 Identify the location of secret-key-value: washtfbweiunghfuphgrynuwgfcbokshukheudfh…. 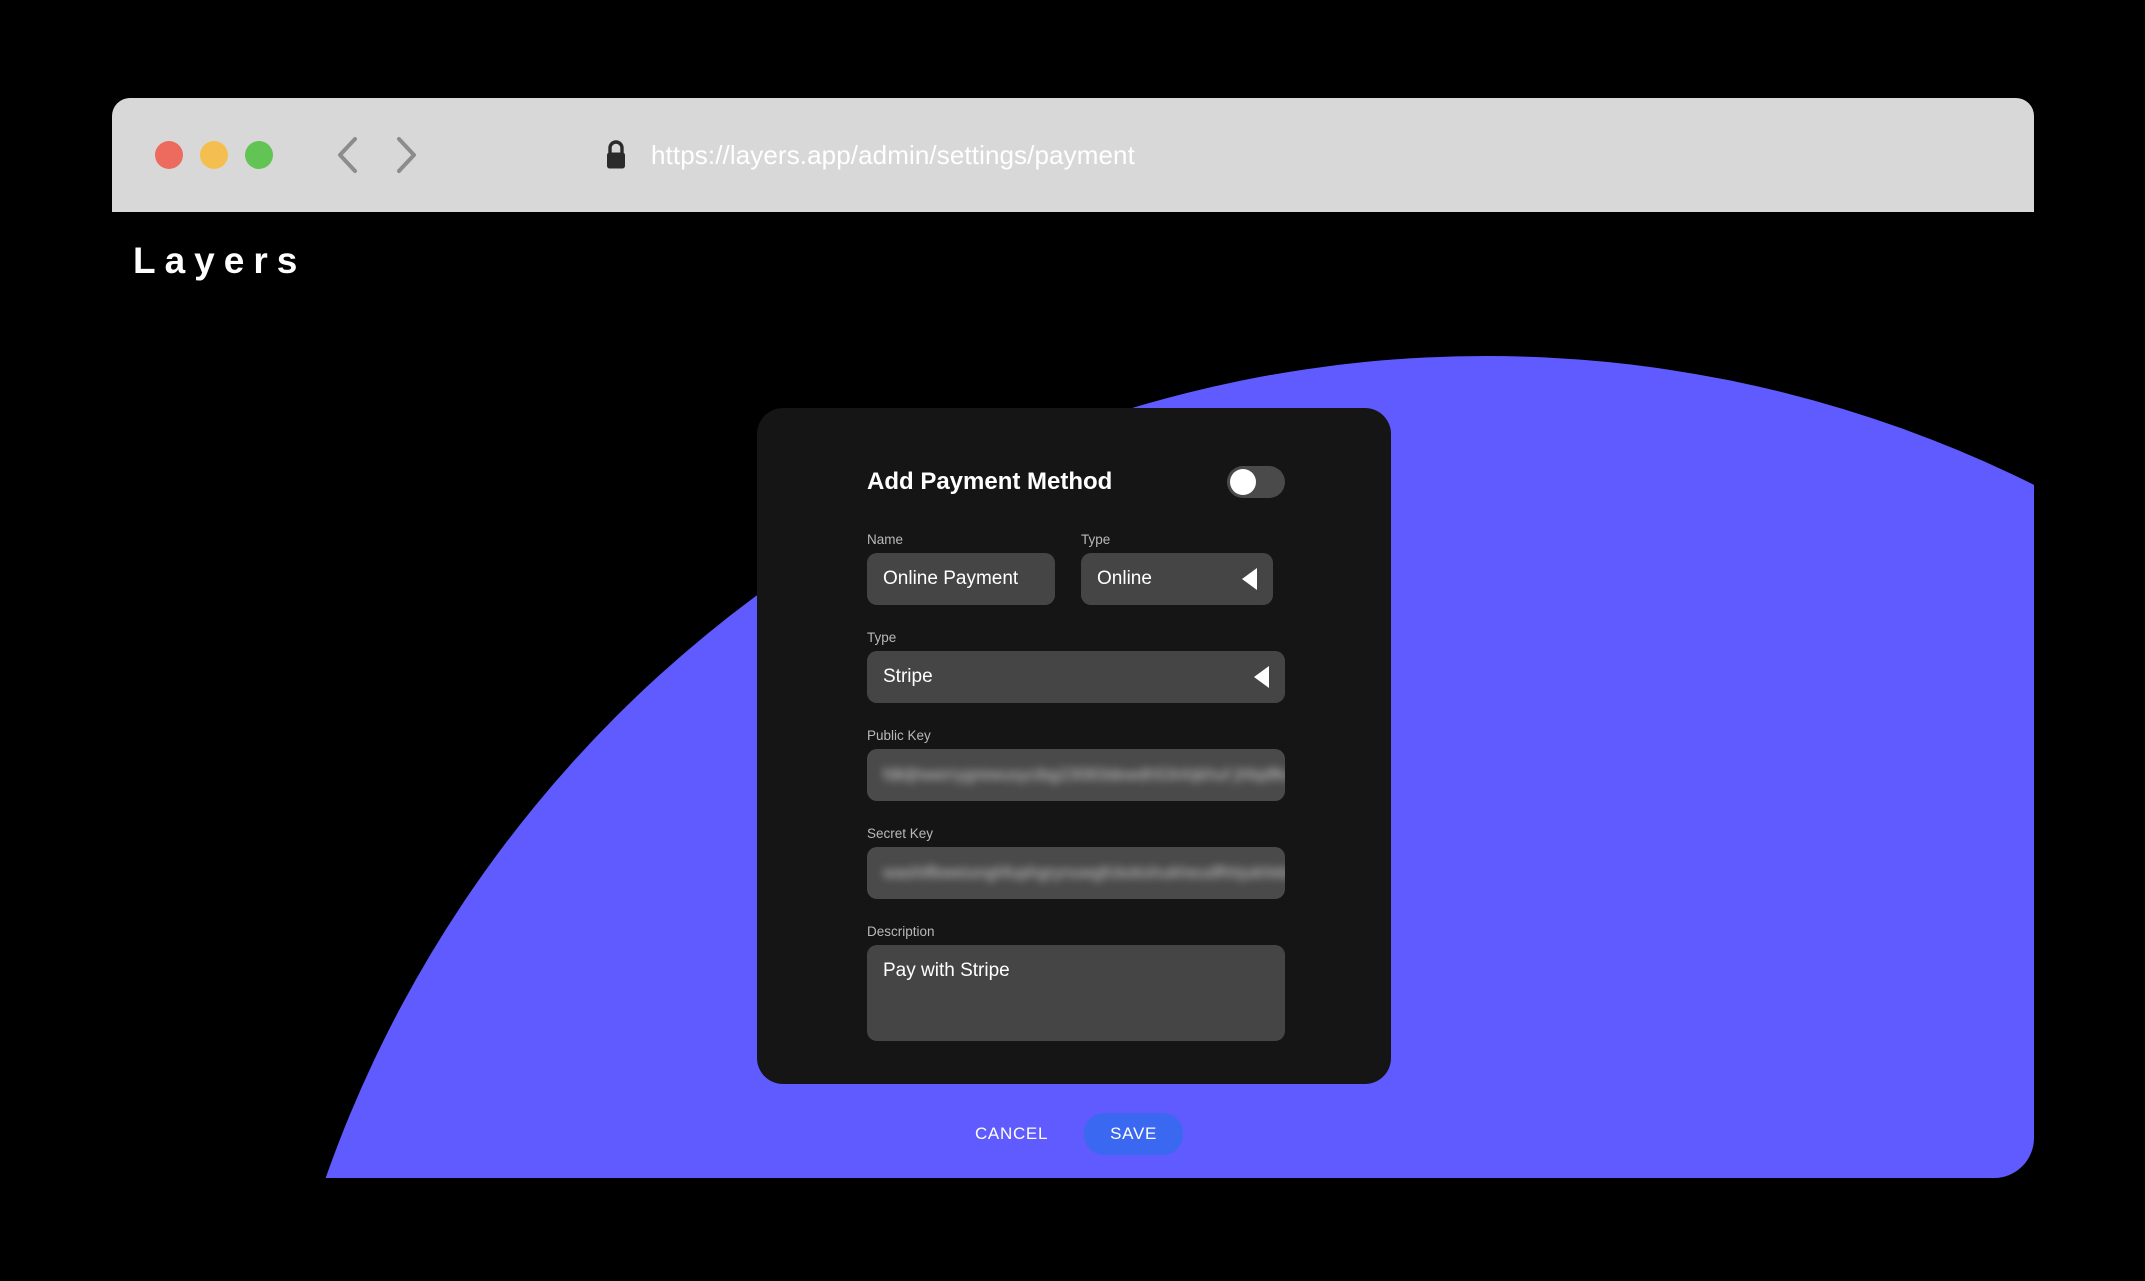
(1084, 872).